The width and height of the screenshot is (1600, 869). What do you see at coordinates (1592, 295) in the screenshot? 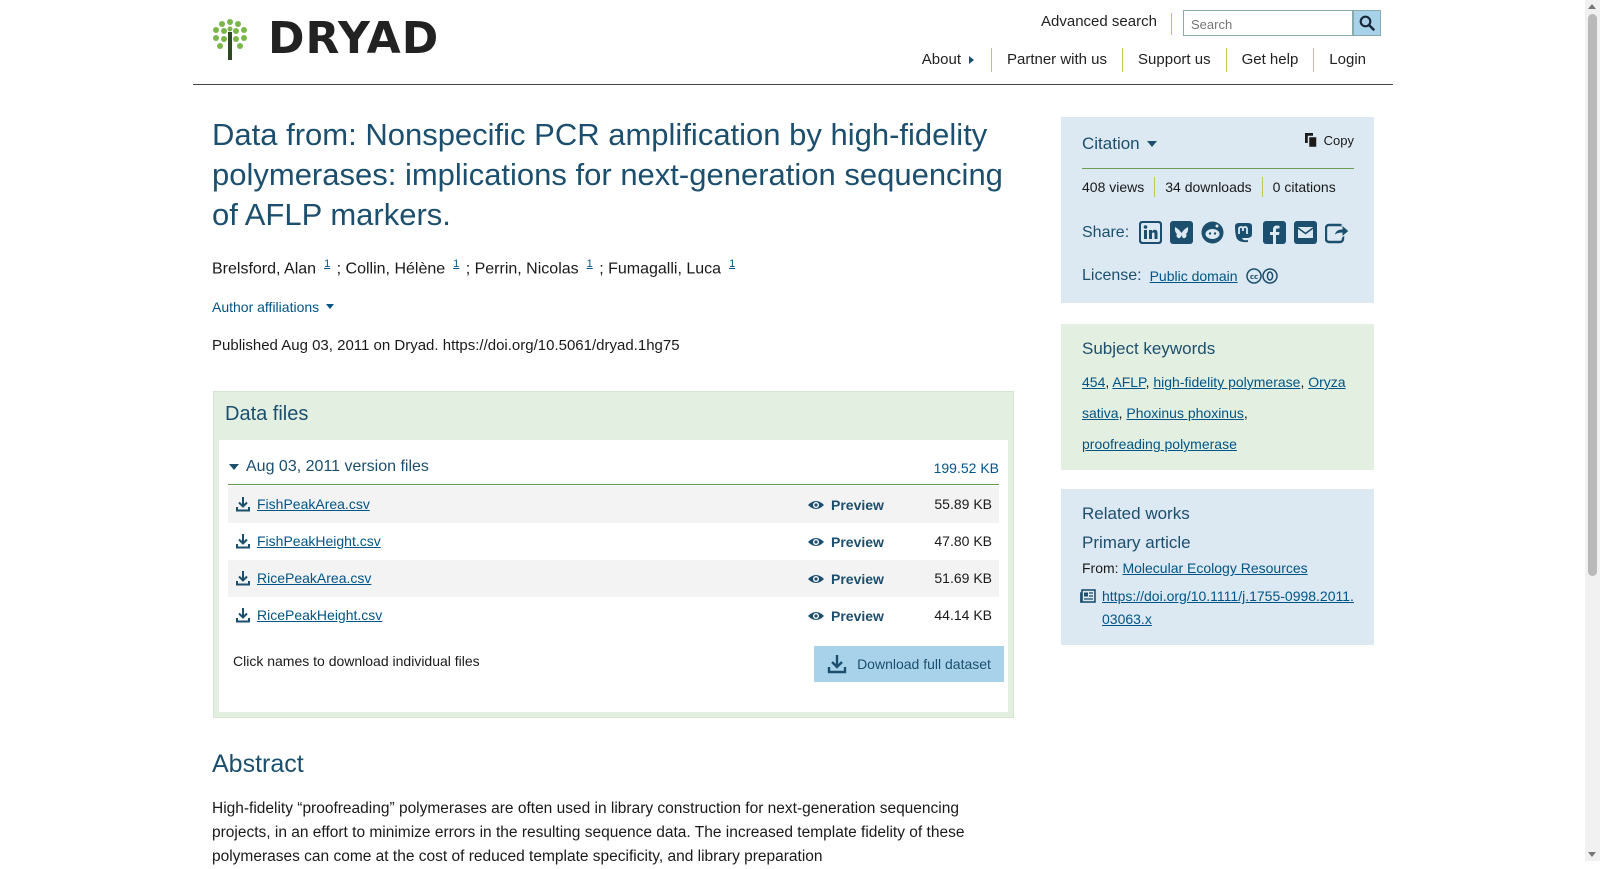
I see `scroll-thumb` at bounding box center [1592, 295].